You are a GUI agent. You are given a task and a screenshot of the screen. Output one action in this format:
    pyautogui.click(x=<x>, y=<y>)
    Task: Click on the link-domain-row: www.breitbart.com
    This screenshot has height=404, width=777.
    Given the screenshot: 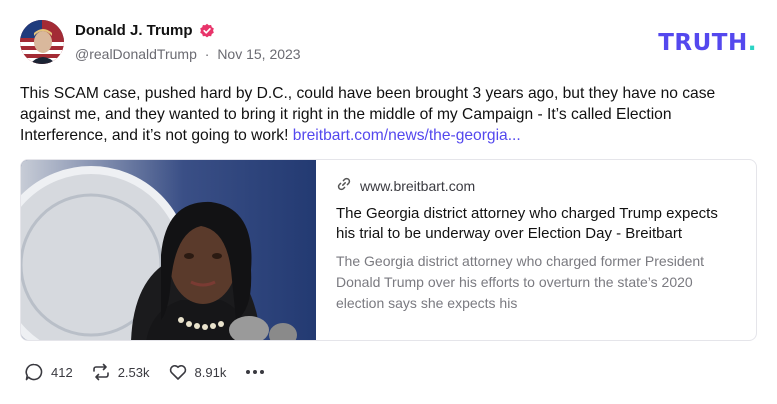 What is the action you would take?
    pyautogui.click(x=538, y=185)
    